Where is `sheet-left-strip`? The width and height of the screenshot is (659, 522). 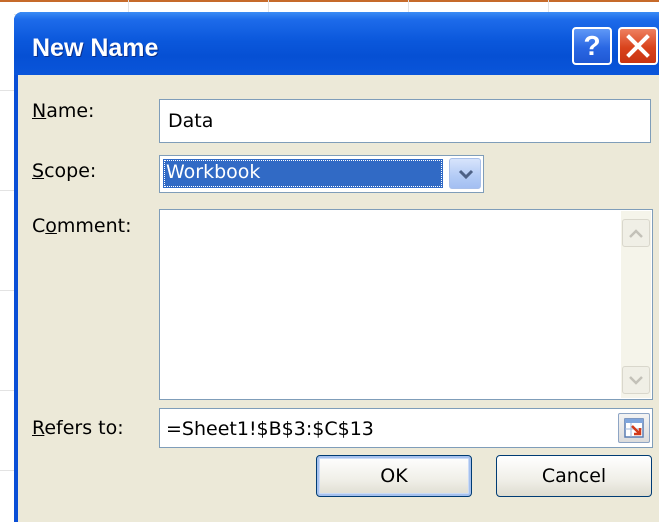 sheet-left-strip is located at coordinates (7, 261).